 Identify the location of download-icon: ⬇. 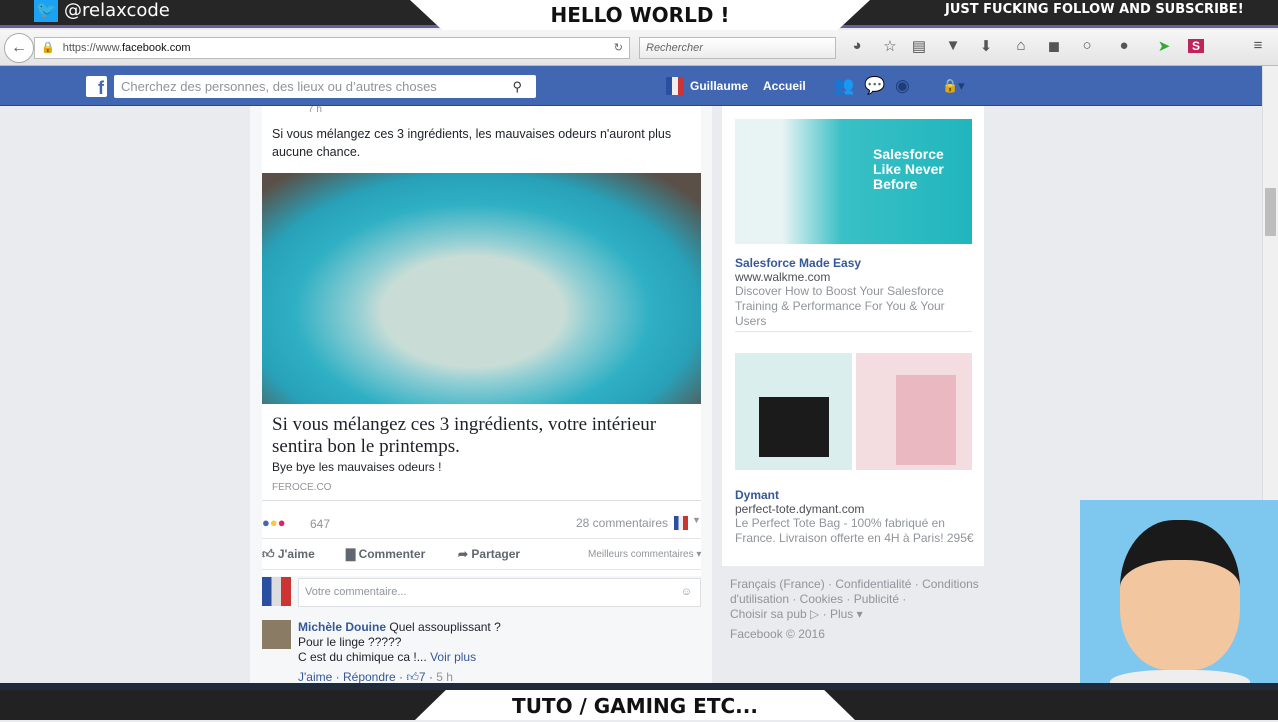
(986, 46).